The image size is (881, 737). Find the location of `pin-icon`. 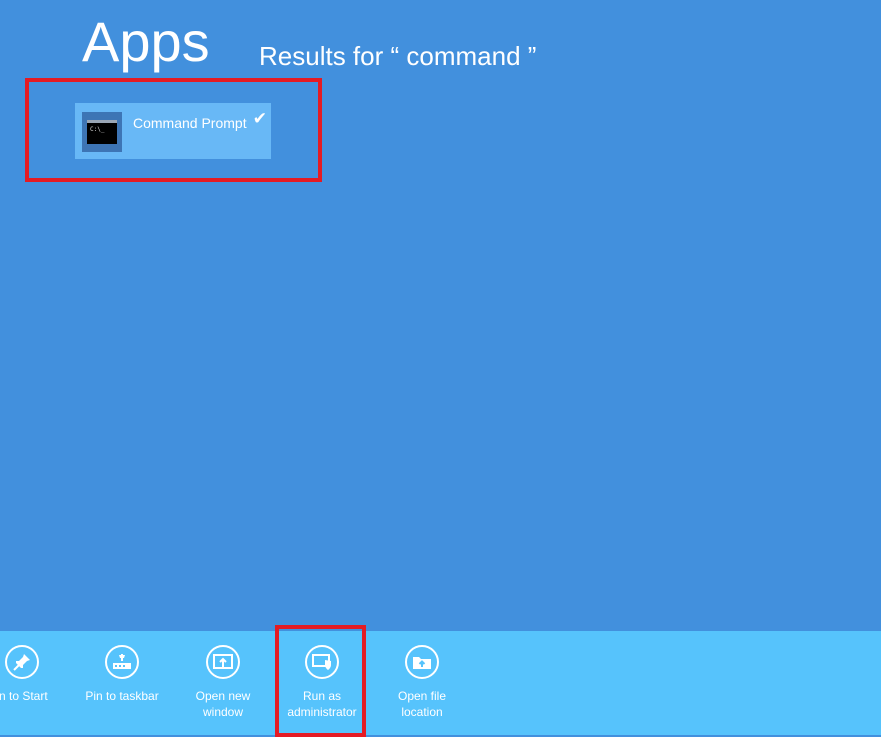

pin-icon is located at coordinates (22, 662).